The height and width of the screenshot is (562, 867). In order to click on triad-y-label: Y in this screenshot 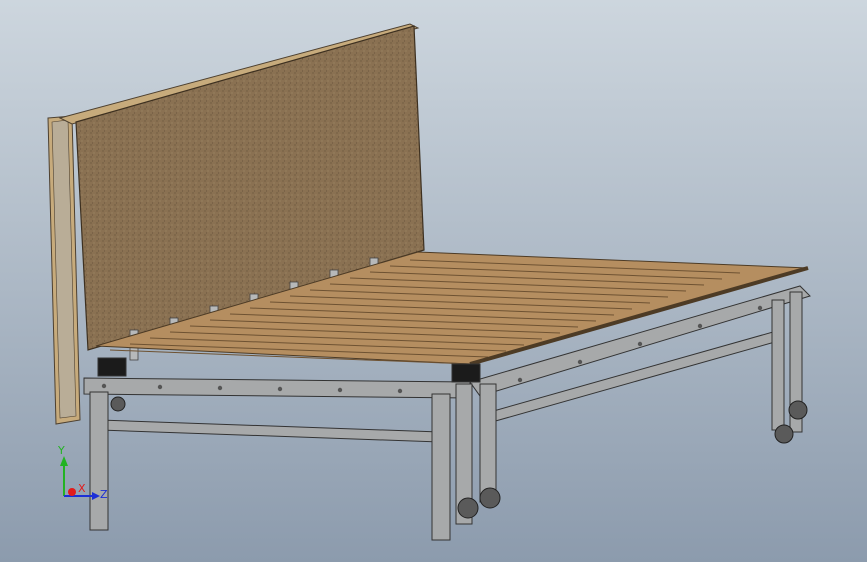, I will do `click(61, 450)`.